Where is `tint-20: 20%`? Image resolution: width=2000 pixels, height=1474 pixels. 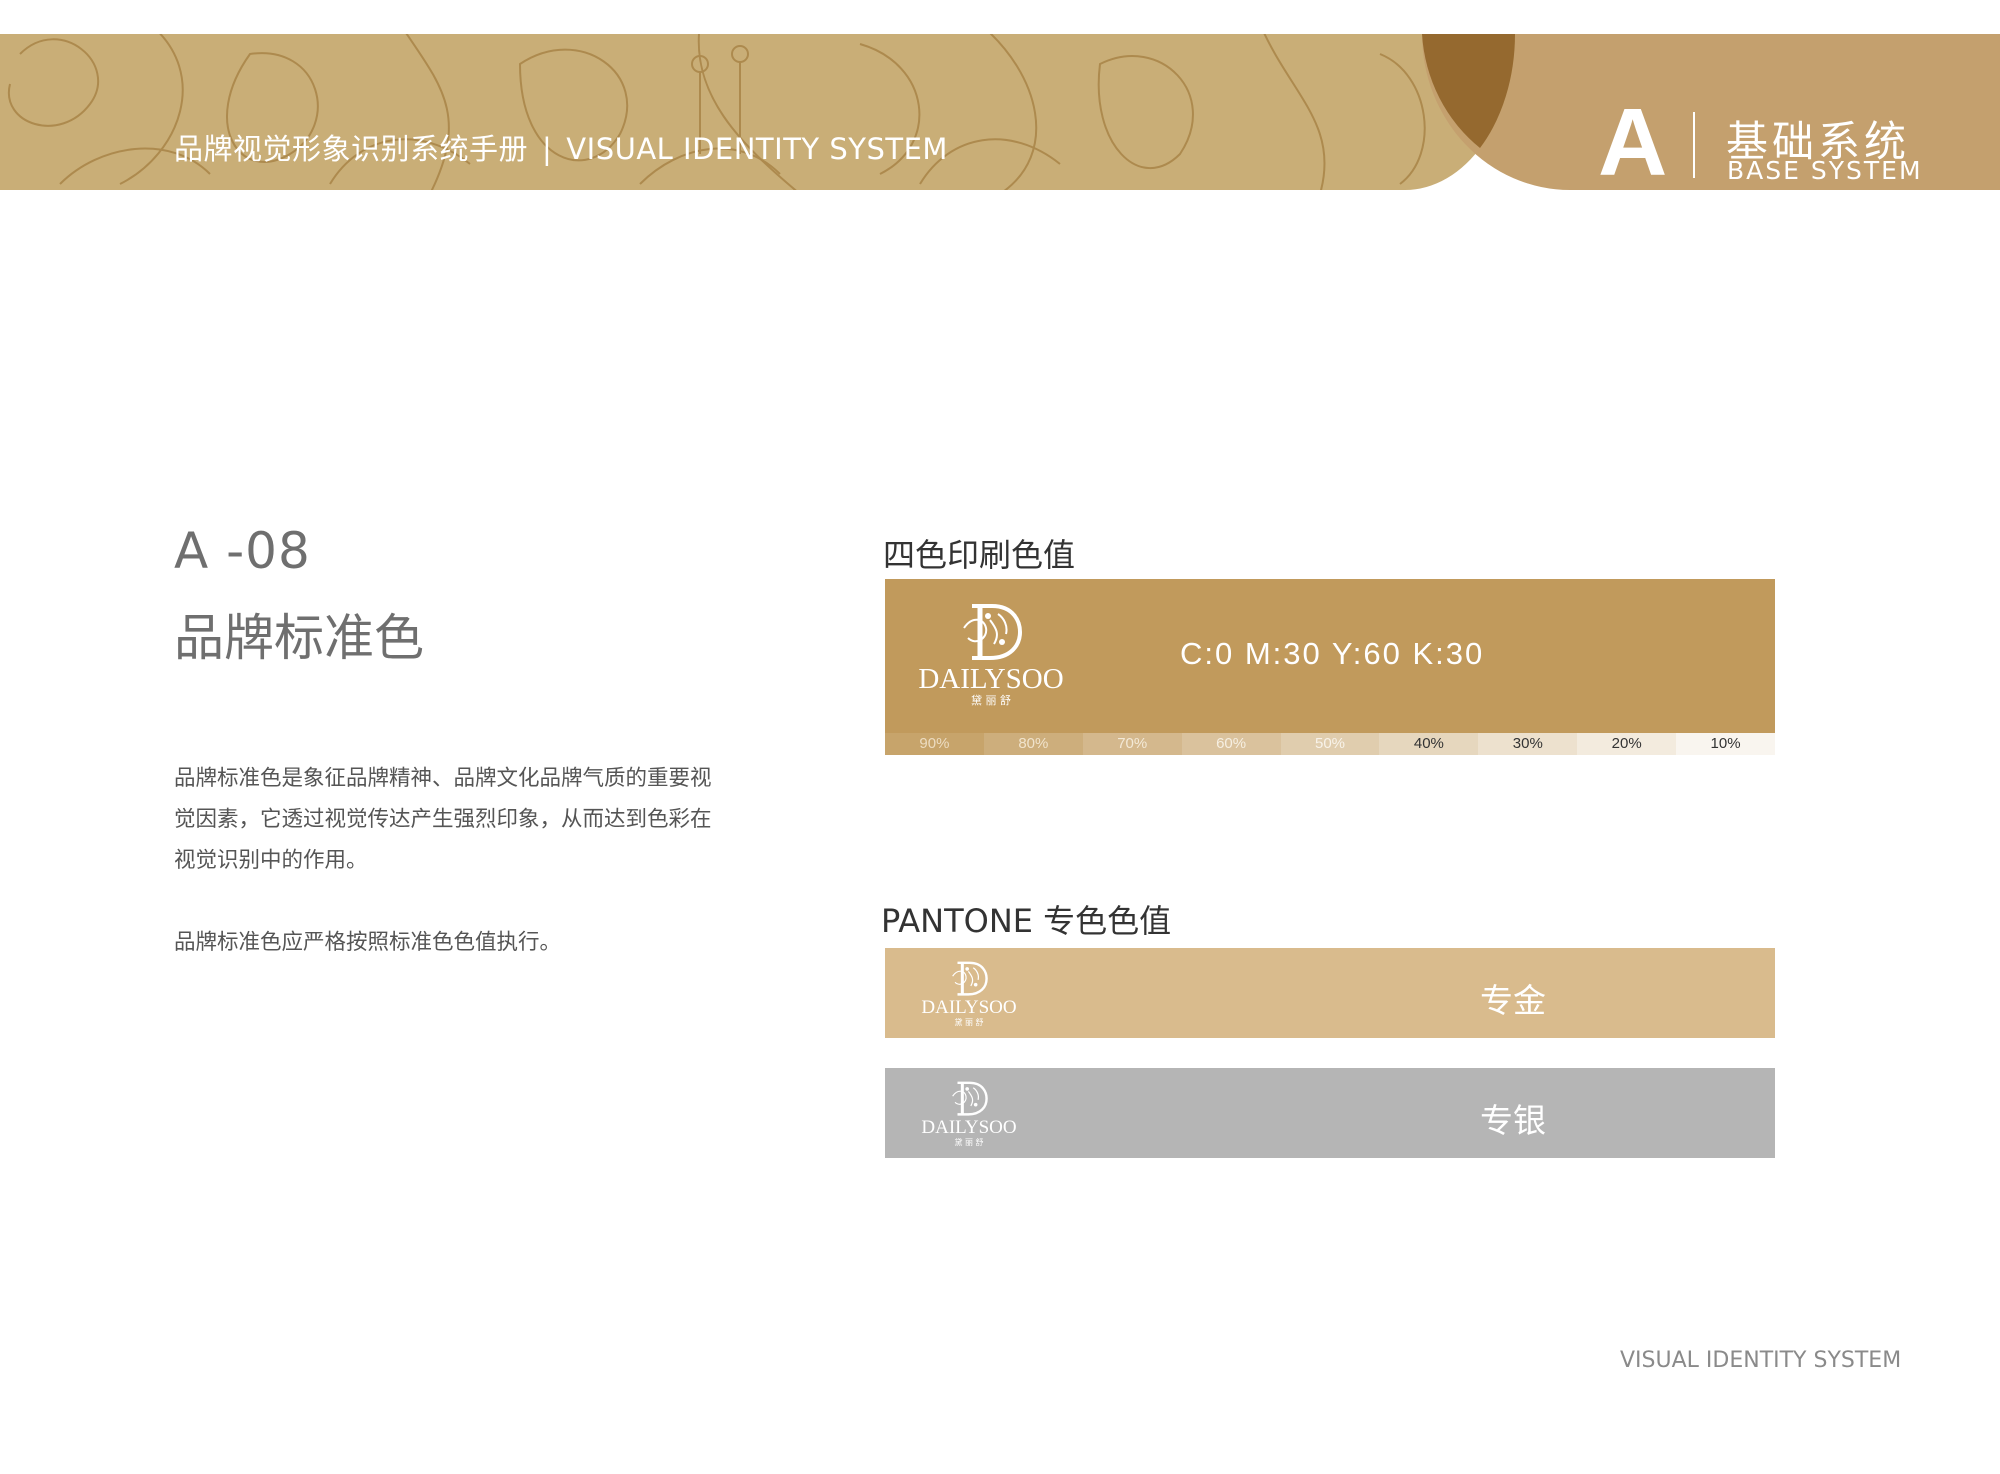 tint-20: 20% is located at coordinates (1627, 744).